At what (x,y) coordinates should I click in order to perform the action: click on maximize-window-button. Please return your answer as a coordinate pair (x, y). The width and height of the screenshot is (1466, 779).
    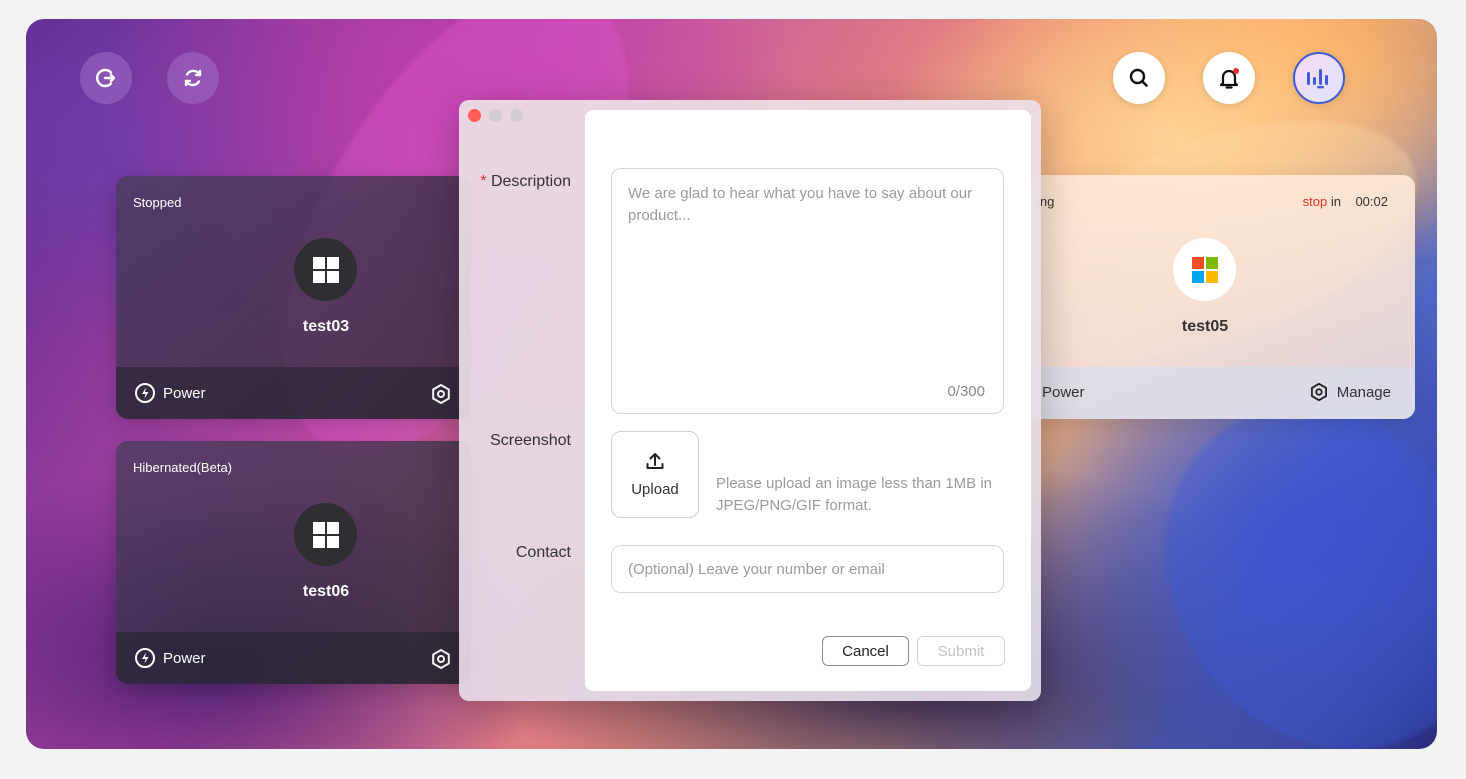
    Looking at the image, I should click on (516, 115).